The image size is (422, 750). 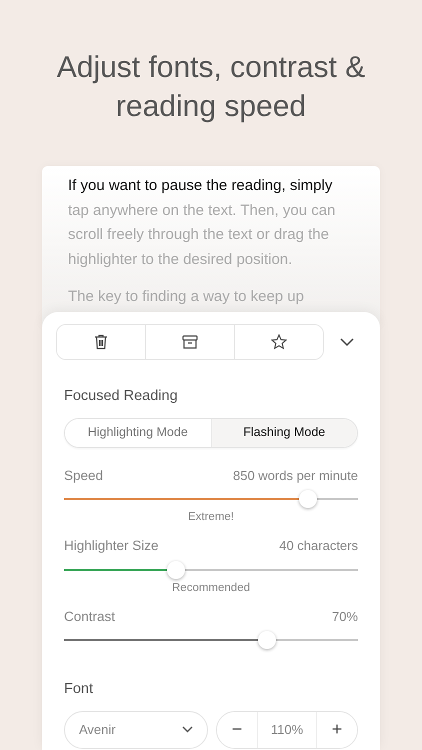 What do you see at coordinates (121, 396) in the screenshot?
I see `section-title: Focused Reading` at bounding box center [121, 396].